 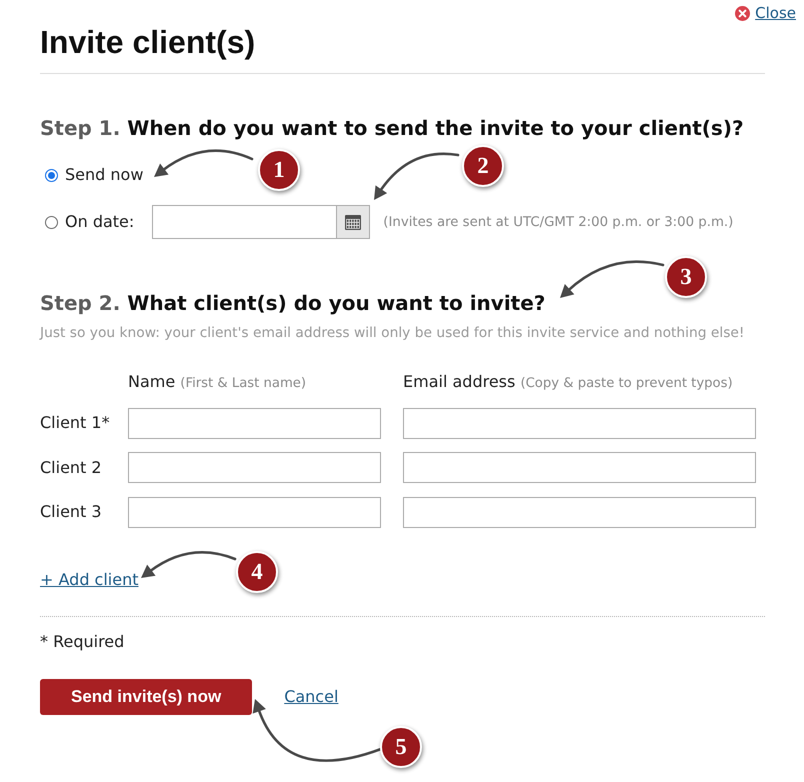 I want to click on close-icon, so click(x=742, y=13).